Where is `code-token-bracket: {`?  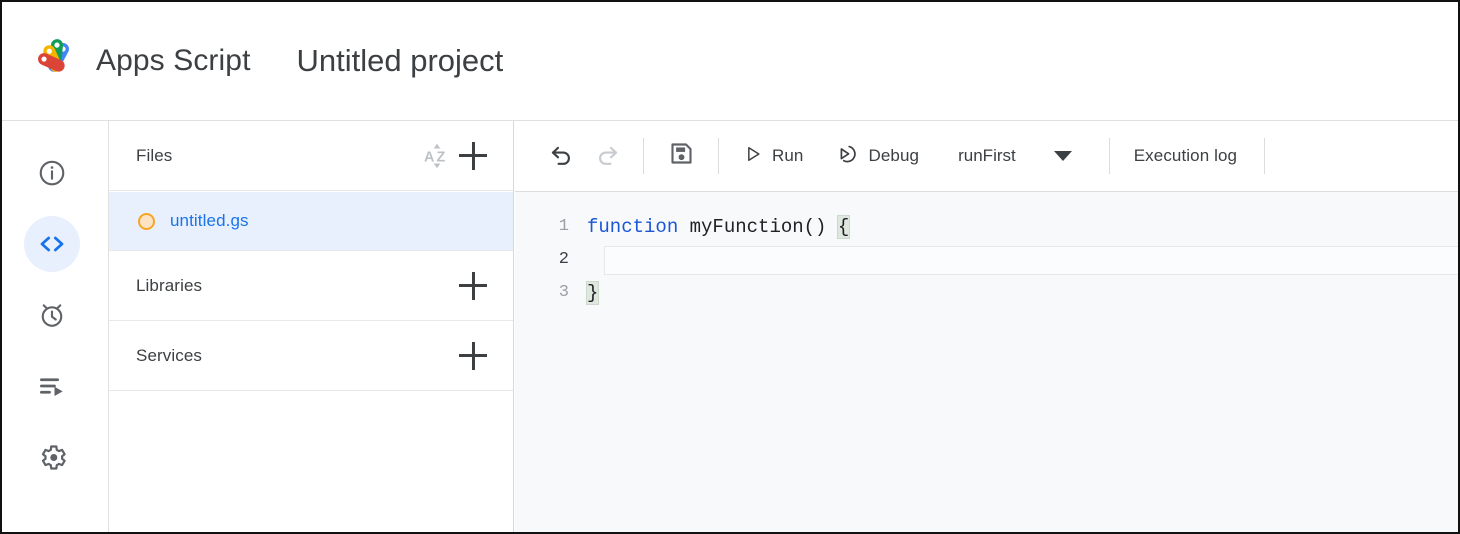
code-token-bracket: { is located at coordinates (843, 226).